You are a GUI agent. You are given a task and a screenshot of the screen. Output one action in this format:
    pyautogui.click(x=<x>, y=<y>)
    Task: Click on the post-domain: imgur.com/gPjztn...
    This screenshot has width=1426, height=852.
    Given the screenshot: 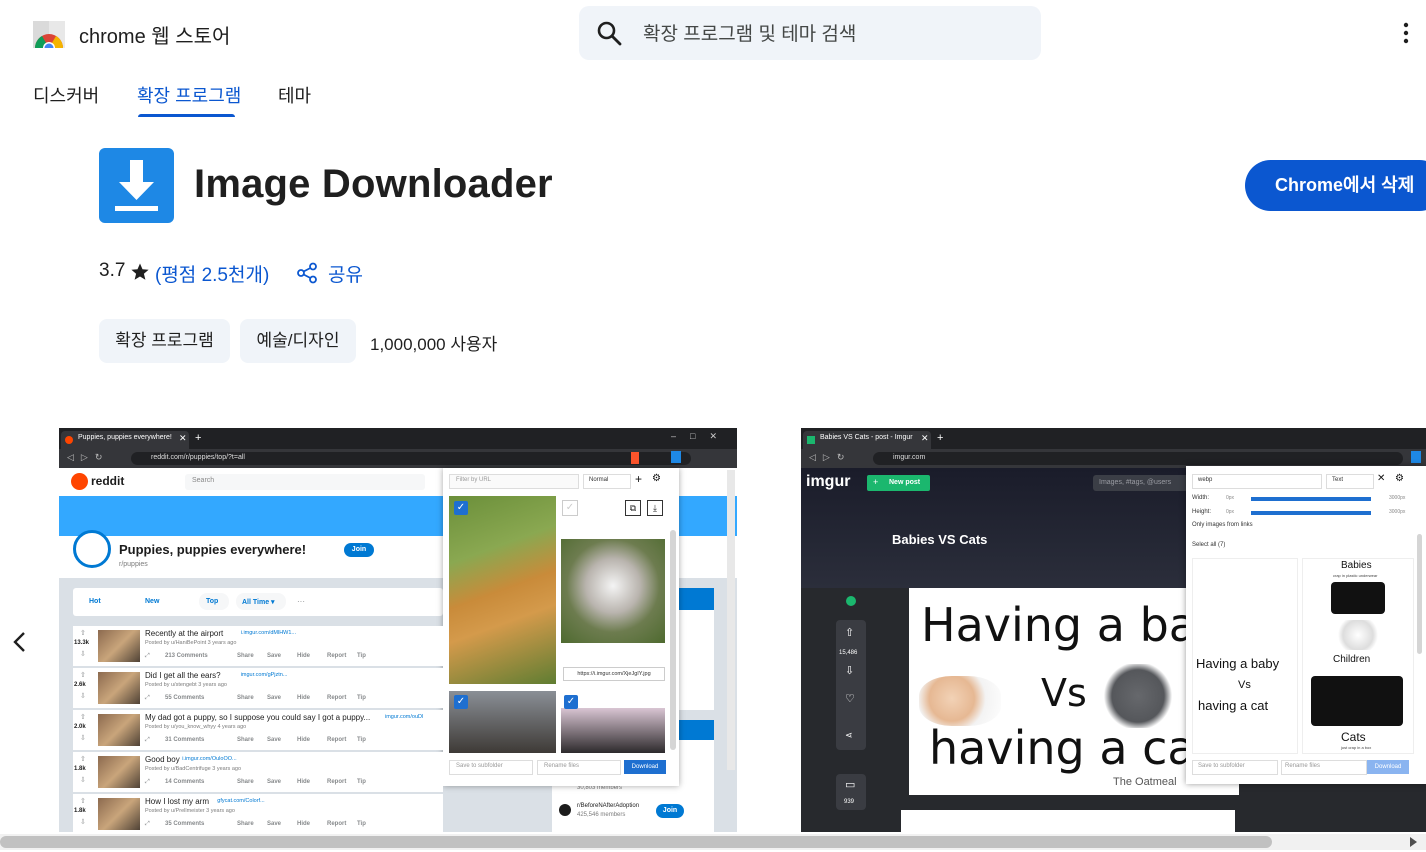 What is the action you would take?
    pyautogui.click(x=264, y=675)
    